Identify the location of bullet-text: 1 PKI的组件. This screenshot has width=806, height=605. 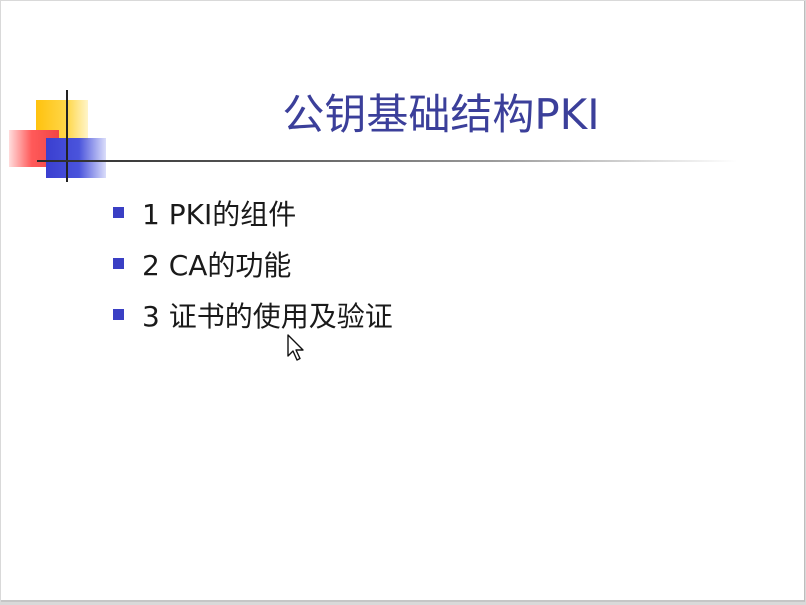
(219, 214).